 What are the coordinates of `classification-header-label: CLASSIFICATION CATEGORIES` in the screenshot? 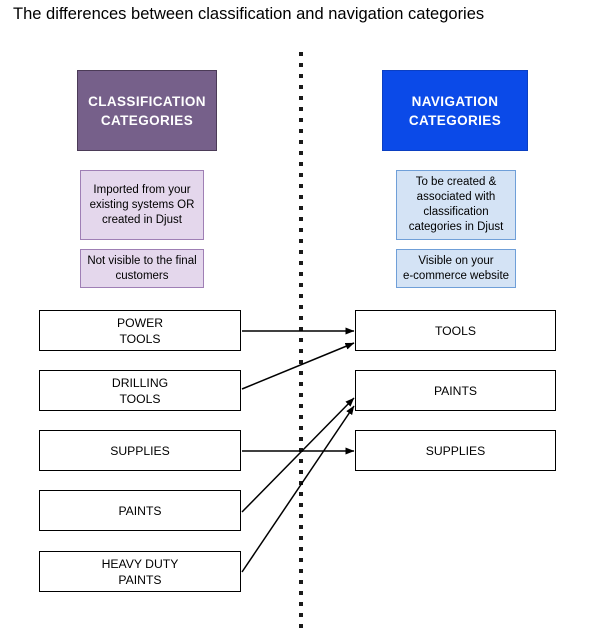 It's located at (147, 110).